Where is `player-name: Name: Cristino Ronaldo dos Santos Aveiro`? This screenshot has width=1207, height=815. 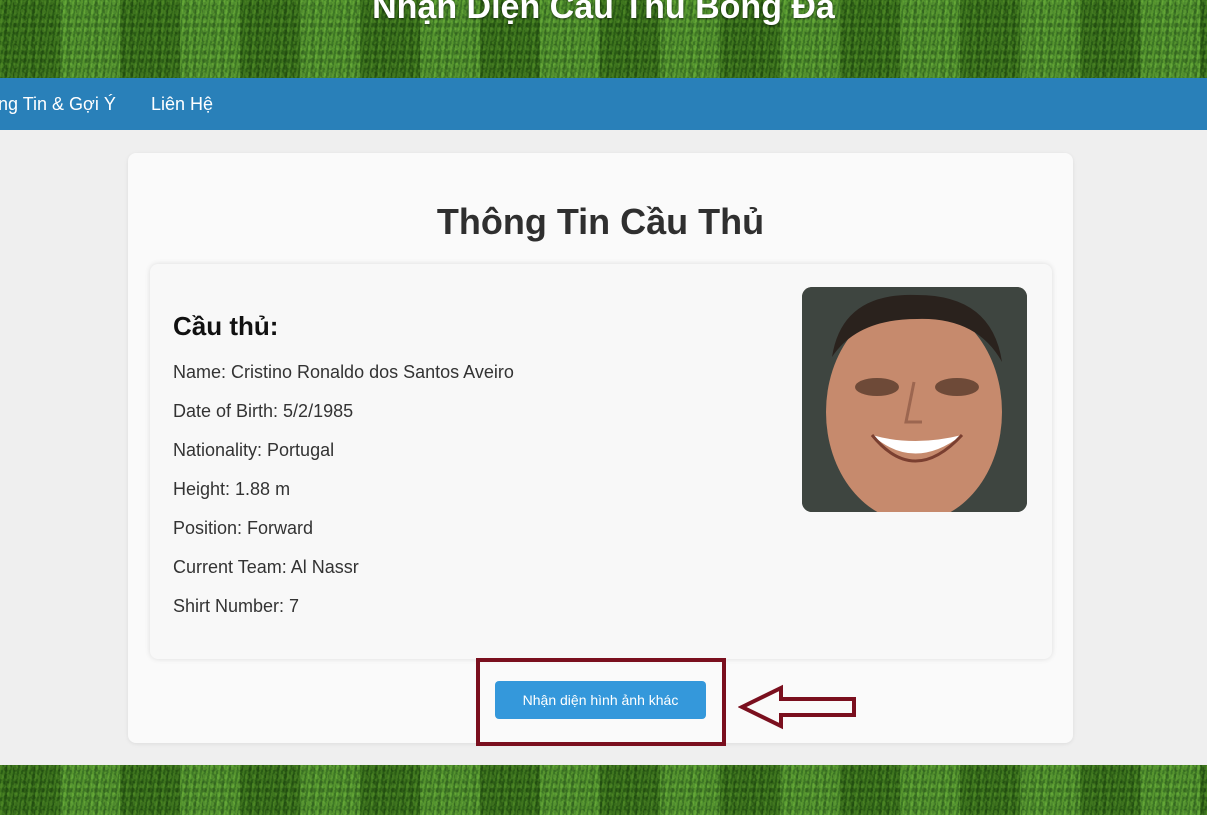
player-name: Name: Cristino Ronaldo dos Santos Aveiro is located at coordinates (343, 372).